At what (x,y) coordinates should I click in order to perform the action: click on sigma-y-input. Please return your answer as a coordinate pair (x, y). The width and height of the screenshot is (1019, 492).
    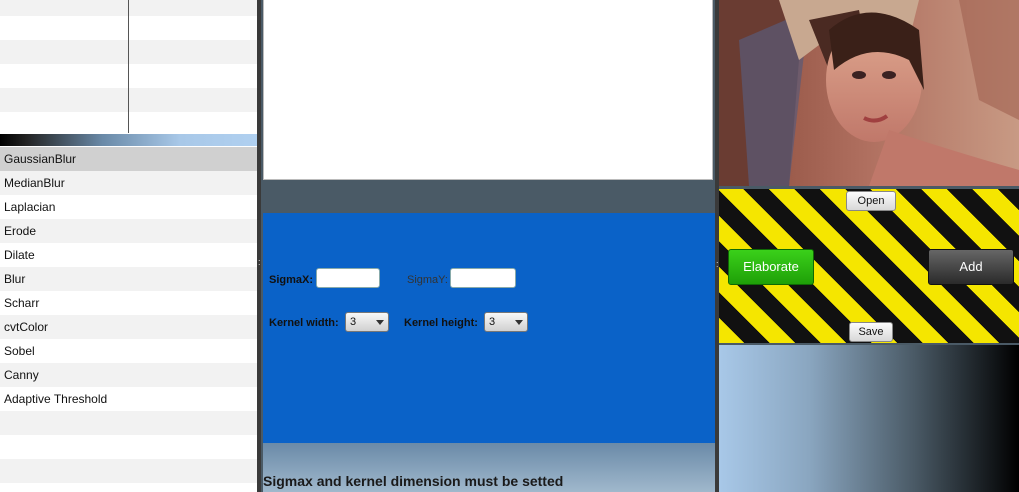
    Looking at the image, I should click on (483, 278).